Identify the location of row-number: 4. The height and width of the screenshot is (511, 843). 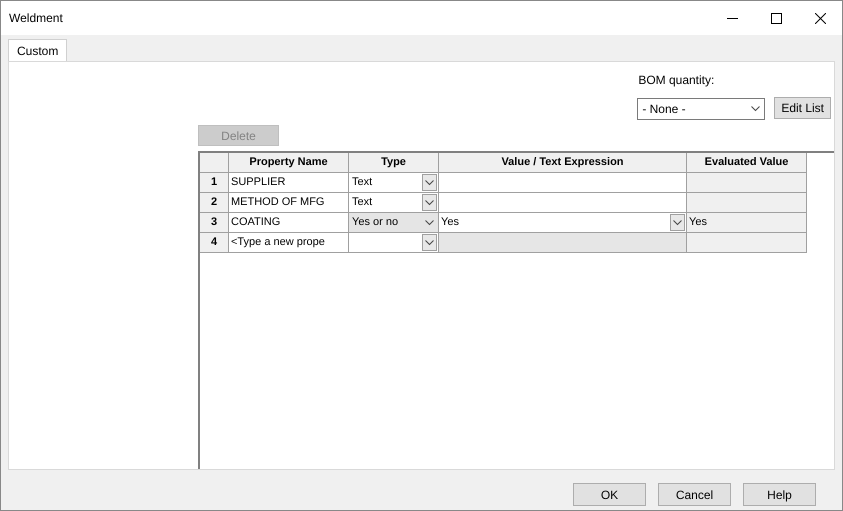
(214, 243).